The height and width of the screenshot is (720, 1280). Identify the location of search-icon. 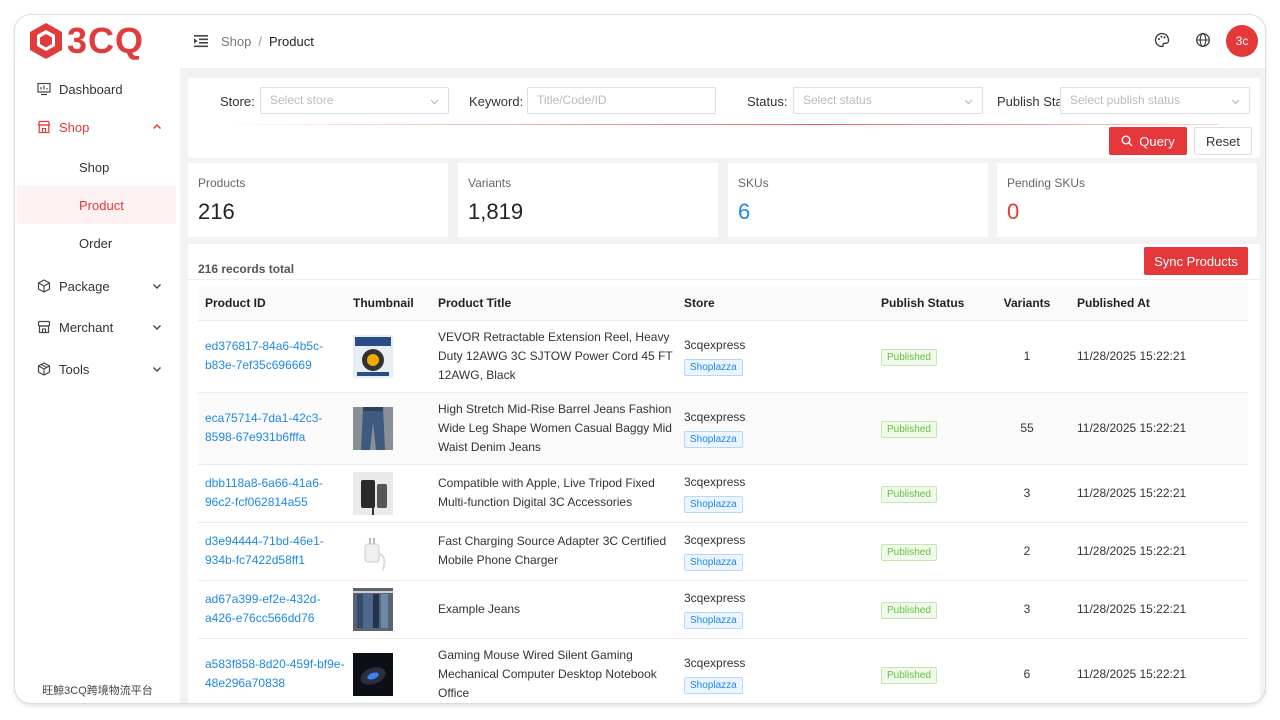
(1127, 141).